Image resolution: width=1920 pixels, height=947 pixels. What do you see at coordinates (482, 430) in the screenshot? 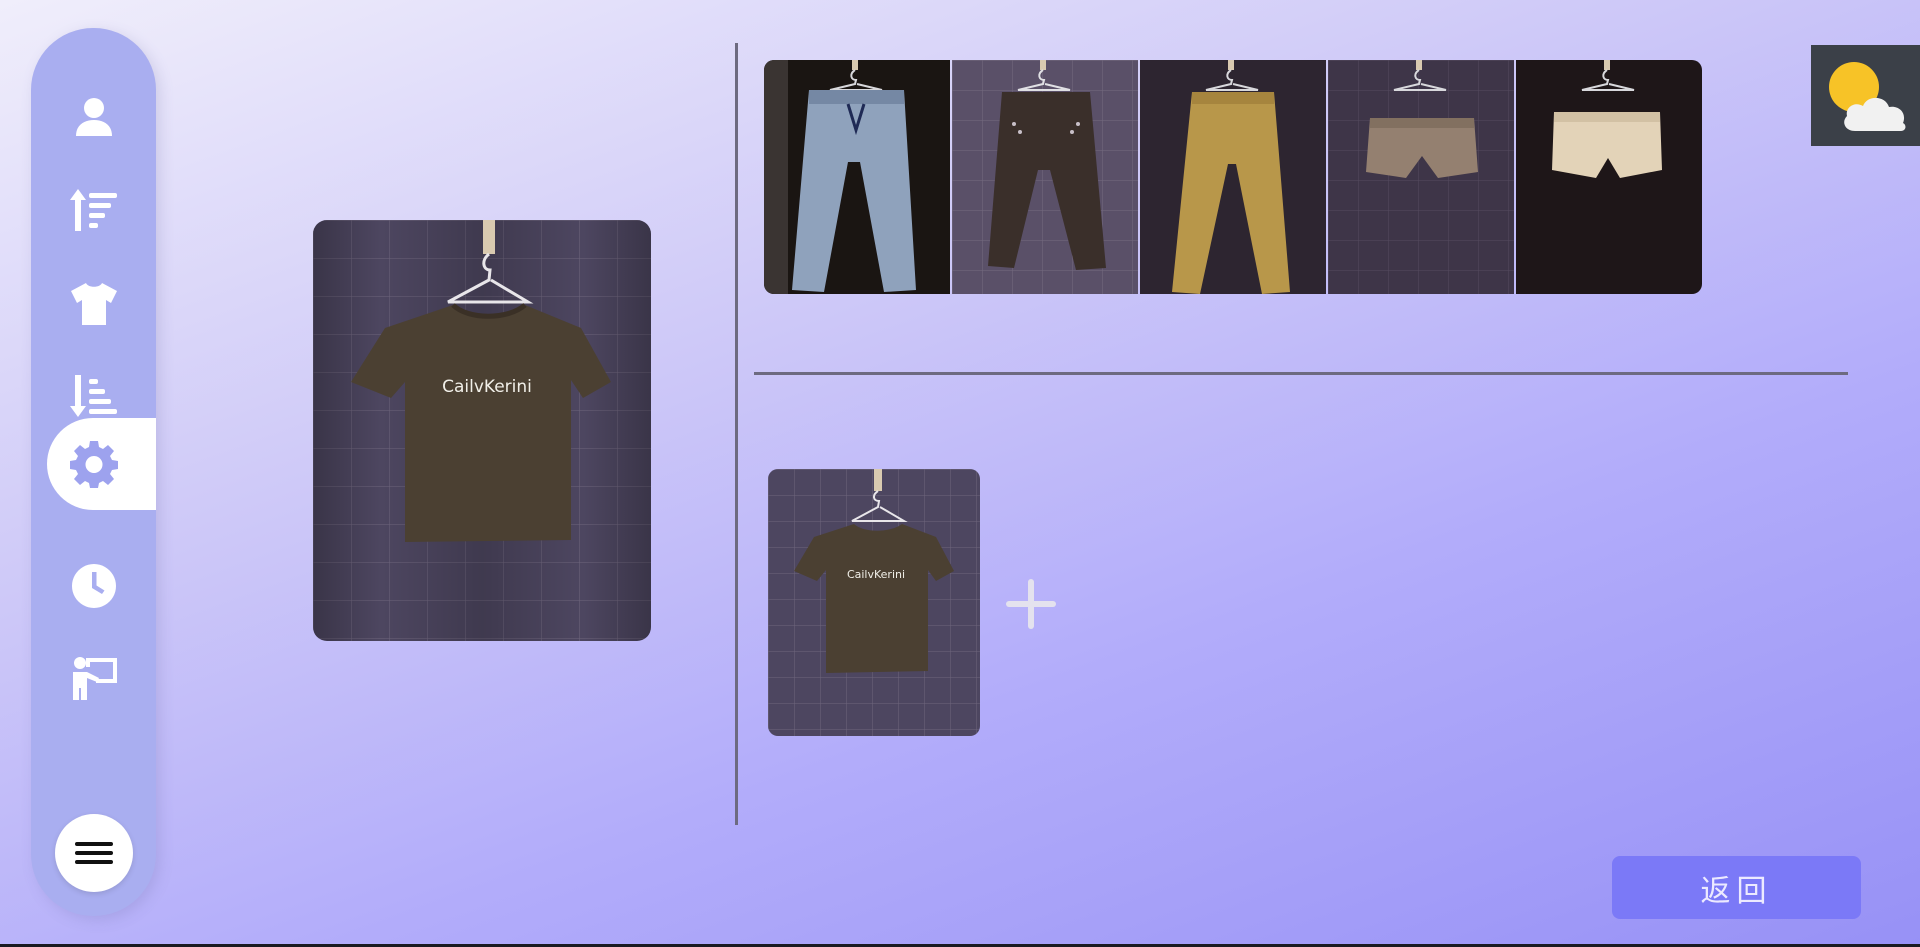
I see `selected-item-photo: CailvKerini` at bounding box center [482, 430].